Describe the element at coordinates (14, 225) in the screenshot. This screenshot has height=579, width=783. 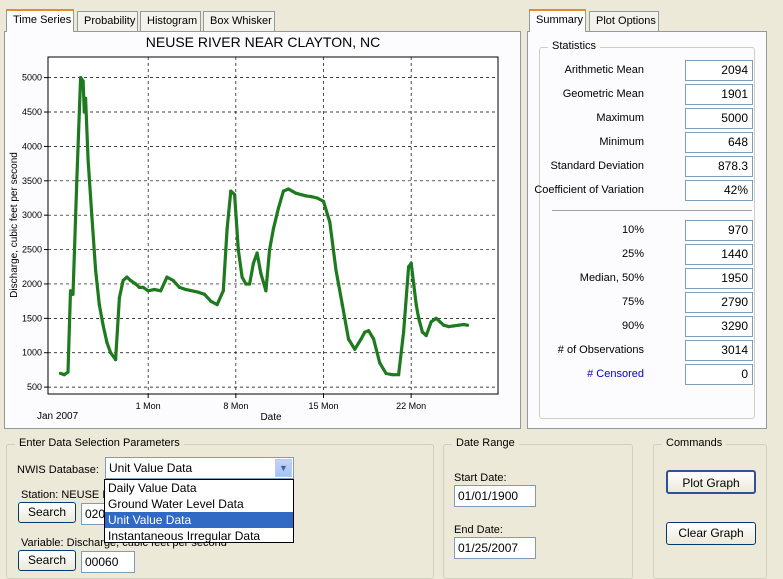
I see `y-axis-label: Discharge, cubic feet per second` at that location.